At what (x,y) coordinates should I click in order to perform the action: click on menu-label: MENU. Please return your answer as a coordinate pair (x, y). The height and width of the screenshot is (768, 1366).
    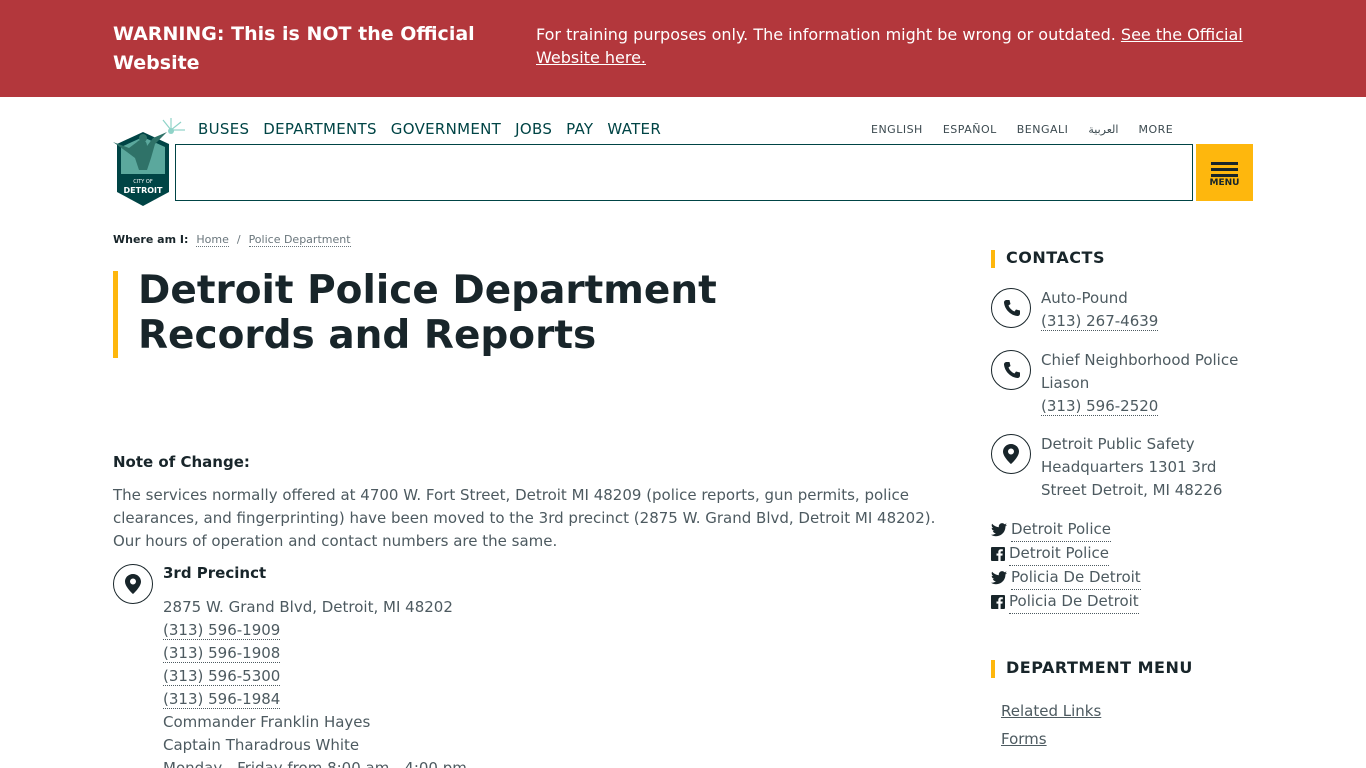
    Looking at the image, I should click on (1224, 183).